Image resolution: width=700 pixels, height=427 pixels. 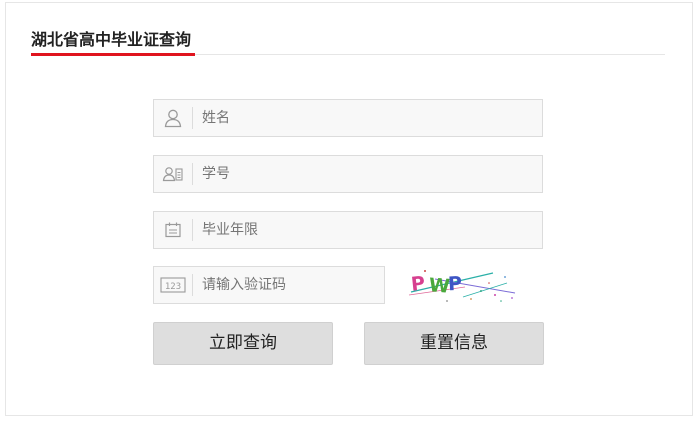 What do you see at coordinates (173, 174) in the screenshot?
I see `id-card-icon` at bounding box center [173, 174].